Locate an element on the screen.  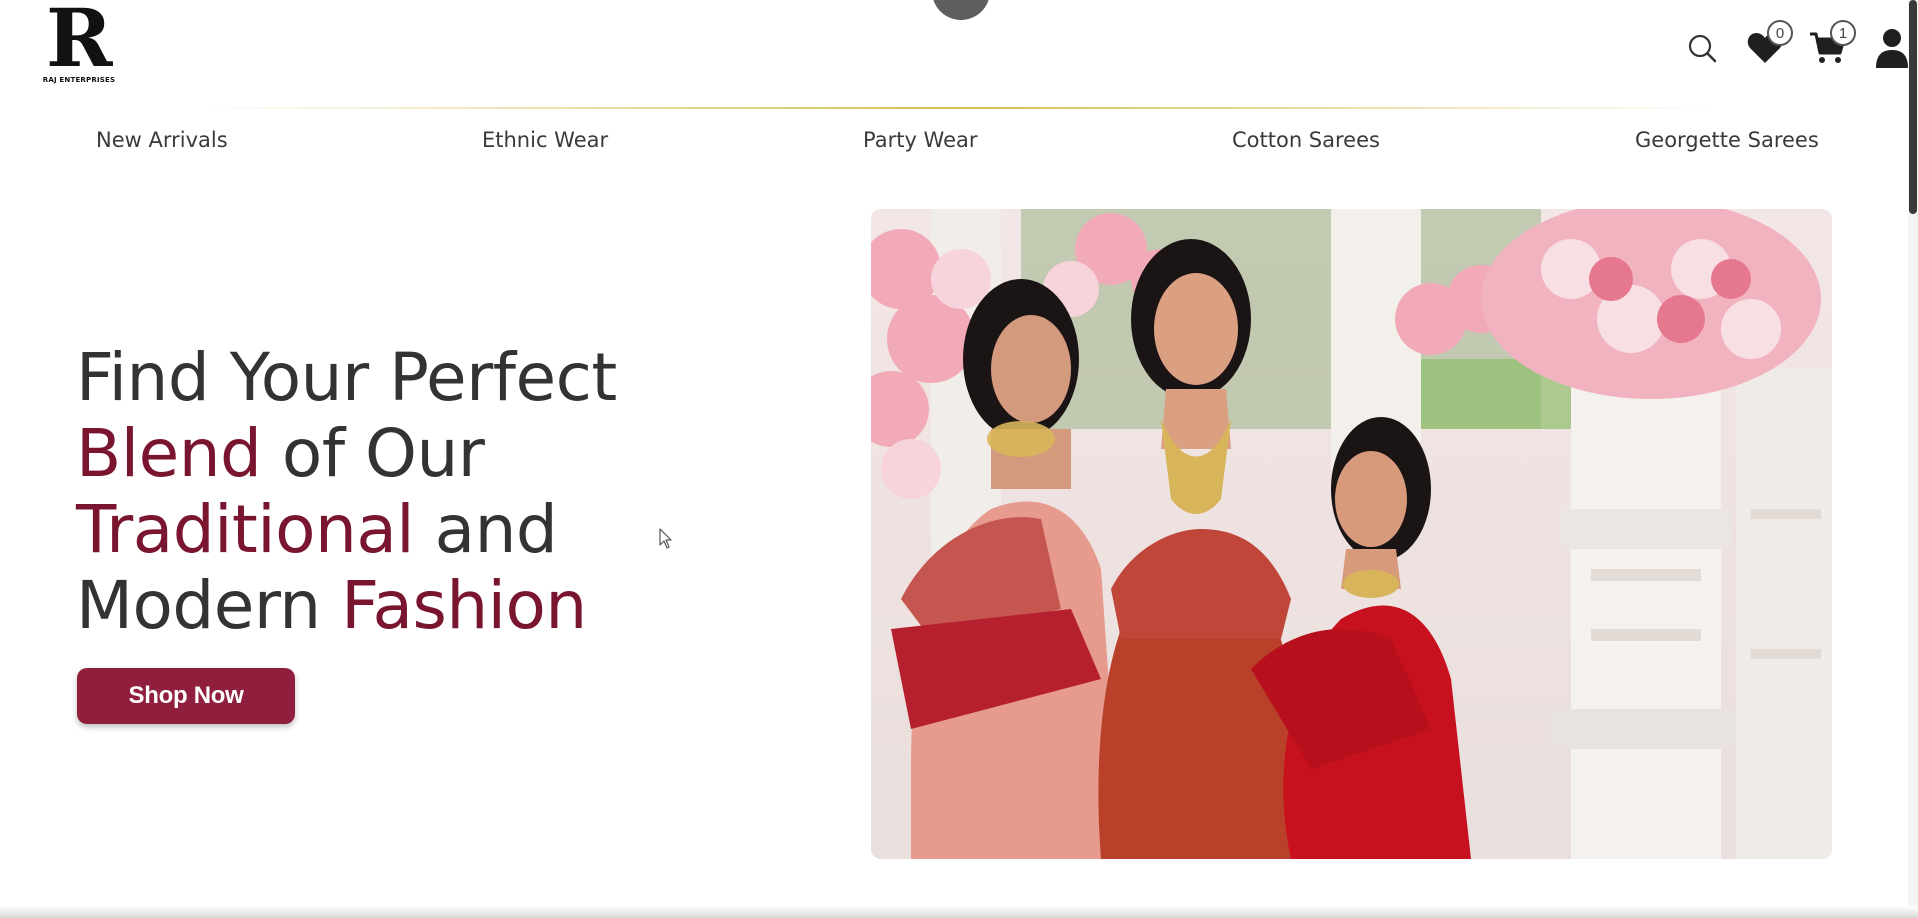
header-actions: 0 1 is located at coordinates (1788, 50).